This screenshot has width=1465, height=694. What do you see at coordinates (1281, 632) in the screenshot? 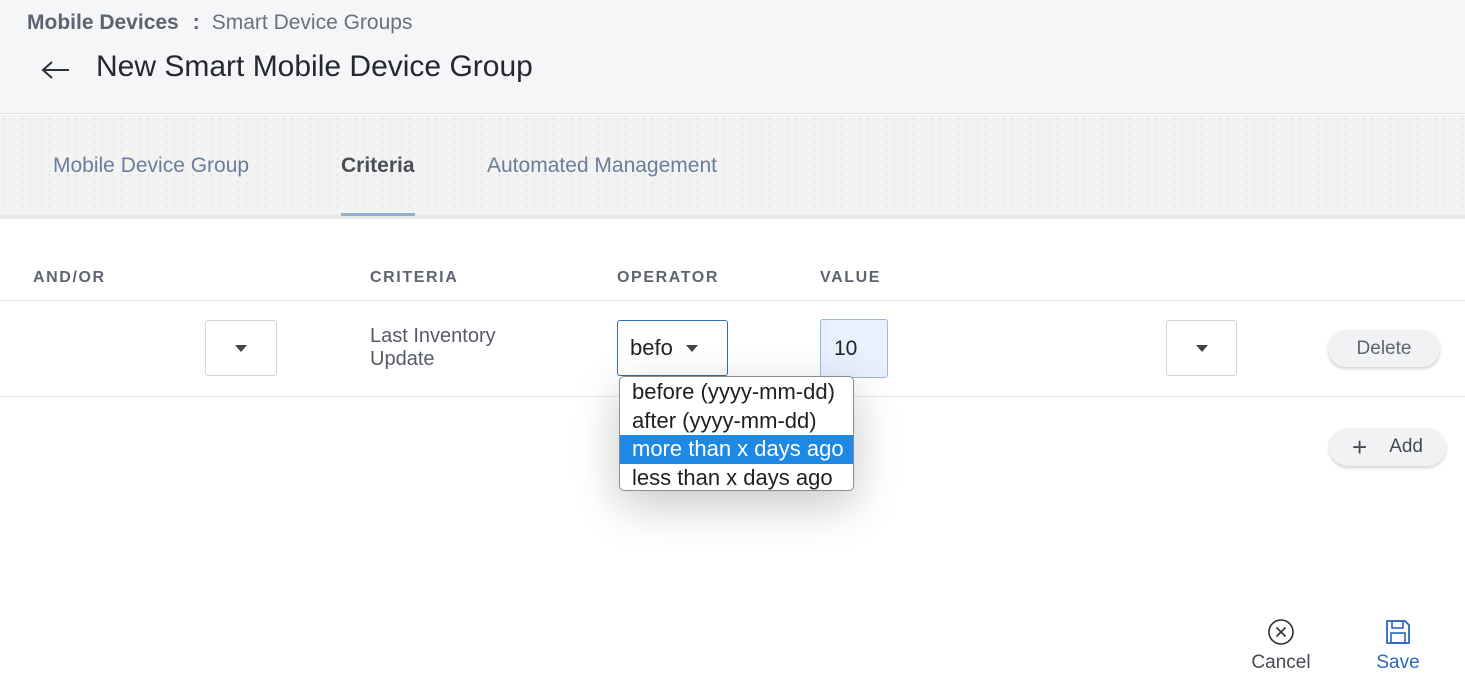
I see `cancel-circle-x-icon` at bounding box center [1281, 632].